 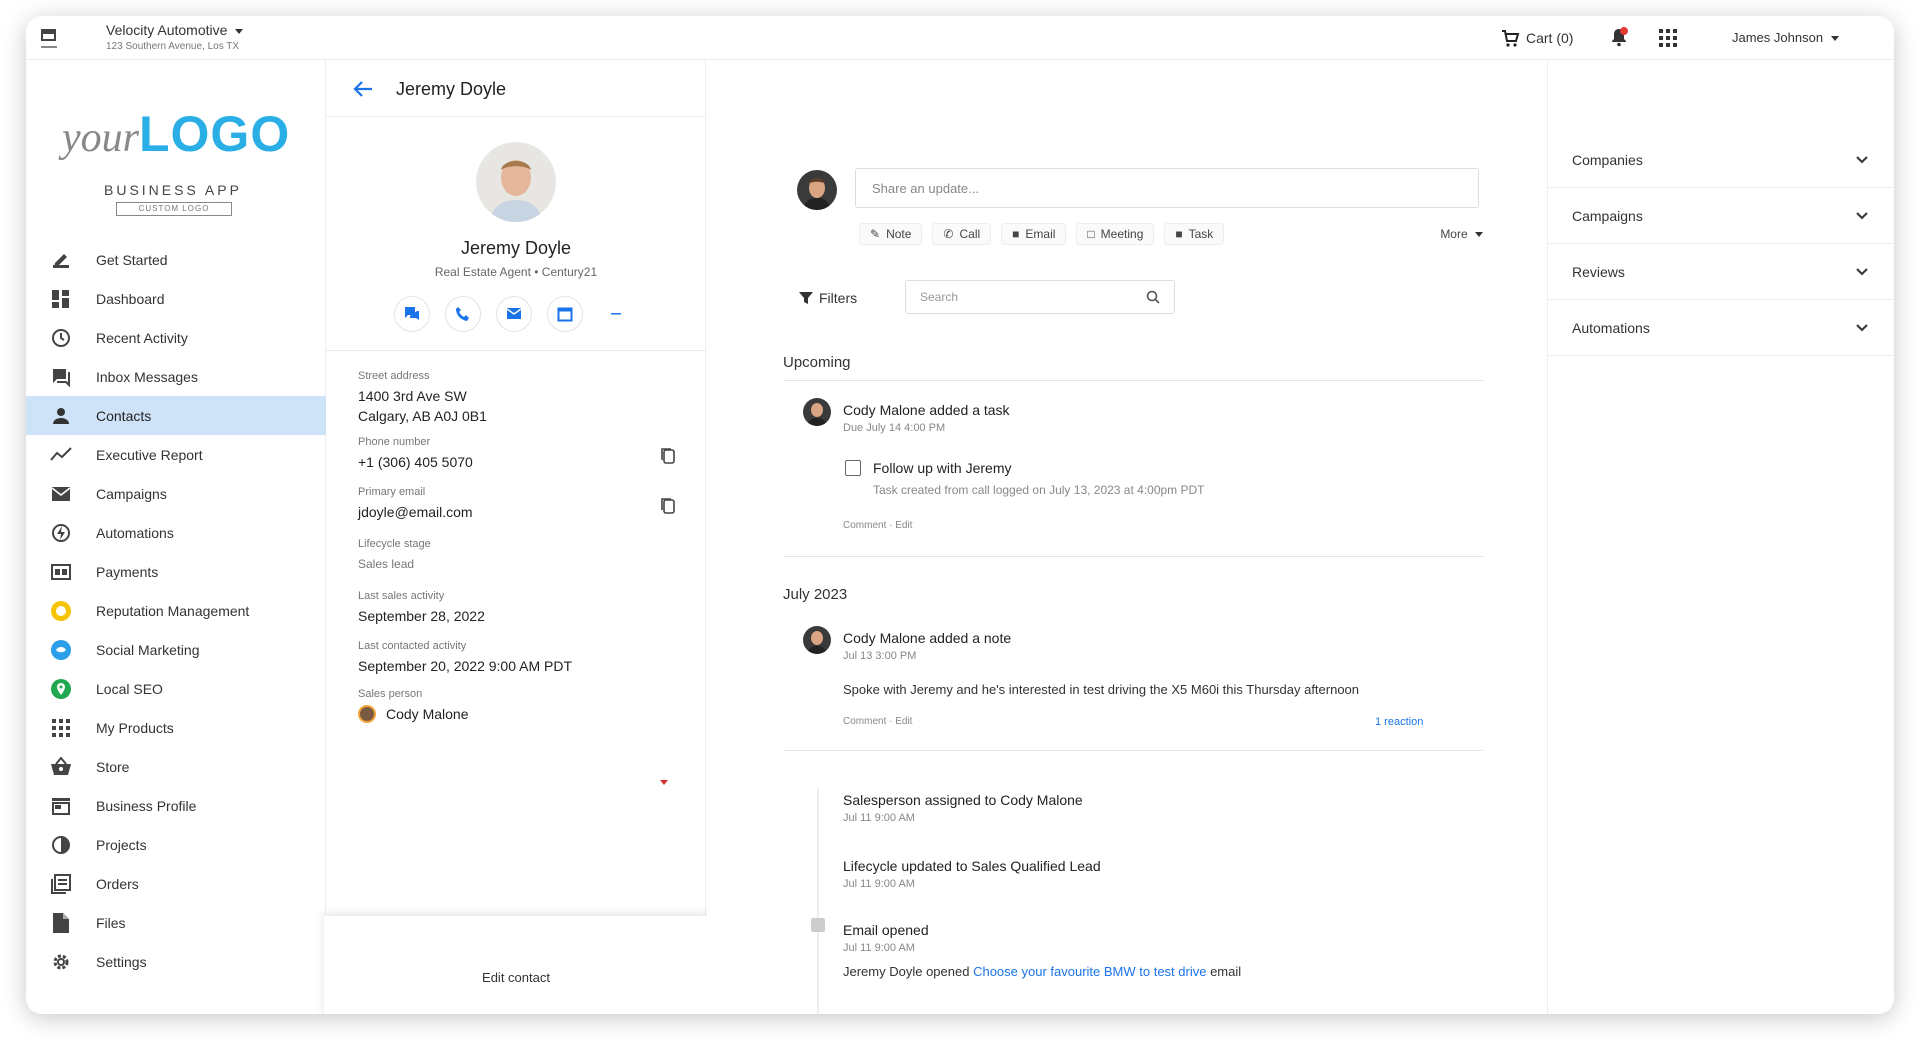 What do you see at coordinates (176, 649) in the screenshot?
I see `sidebar-item-social-marketing: Social Marketing` at bounding box center [176, 649].